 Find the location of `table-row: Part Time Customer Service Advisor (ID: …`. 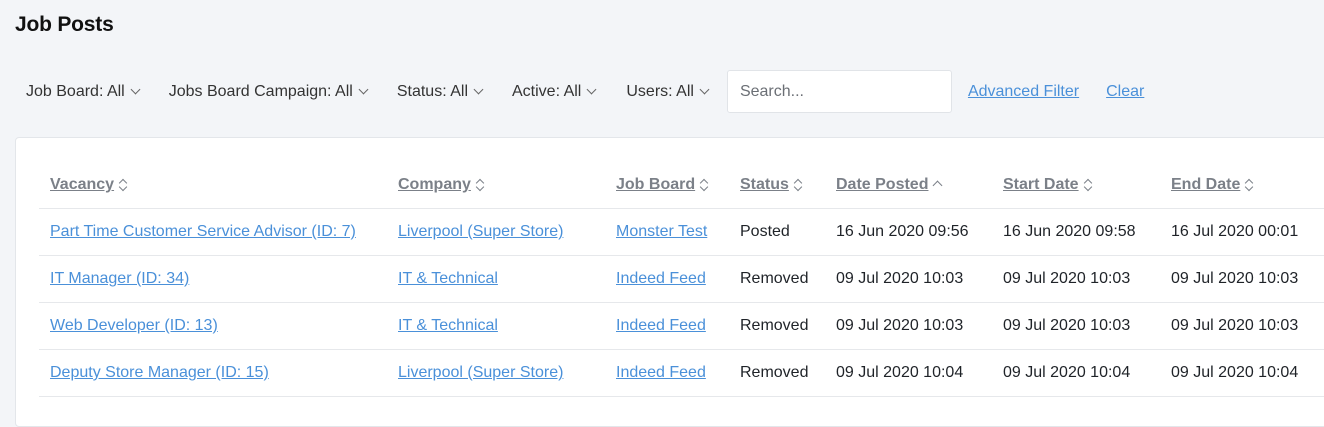

table-row: Part Time Customer Service Advisor (ID: … is located at coordinates (681, 232).